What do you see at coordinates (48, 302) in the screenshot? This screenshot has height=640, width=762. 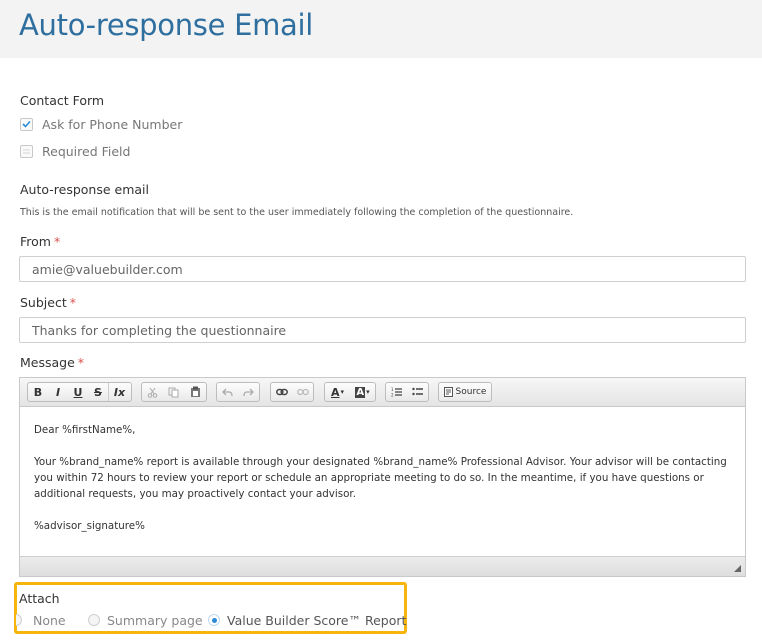 I see `subject-label: Subject *` at bounding box center [48, 302].